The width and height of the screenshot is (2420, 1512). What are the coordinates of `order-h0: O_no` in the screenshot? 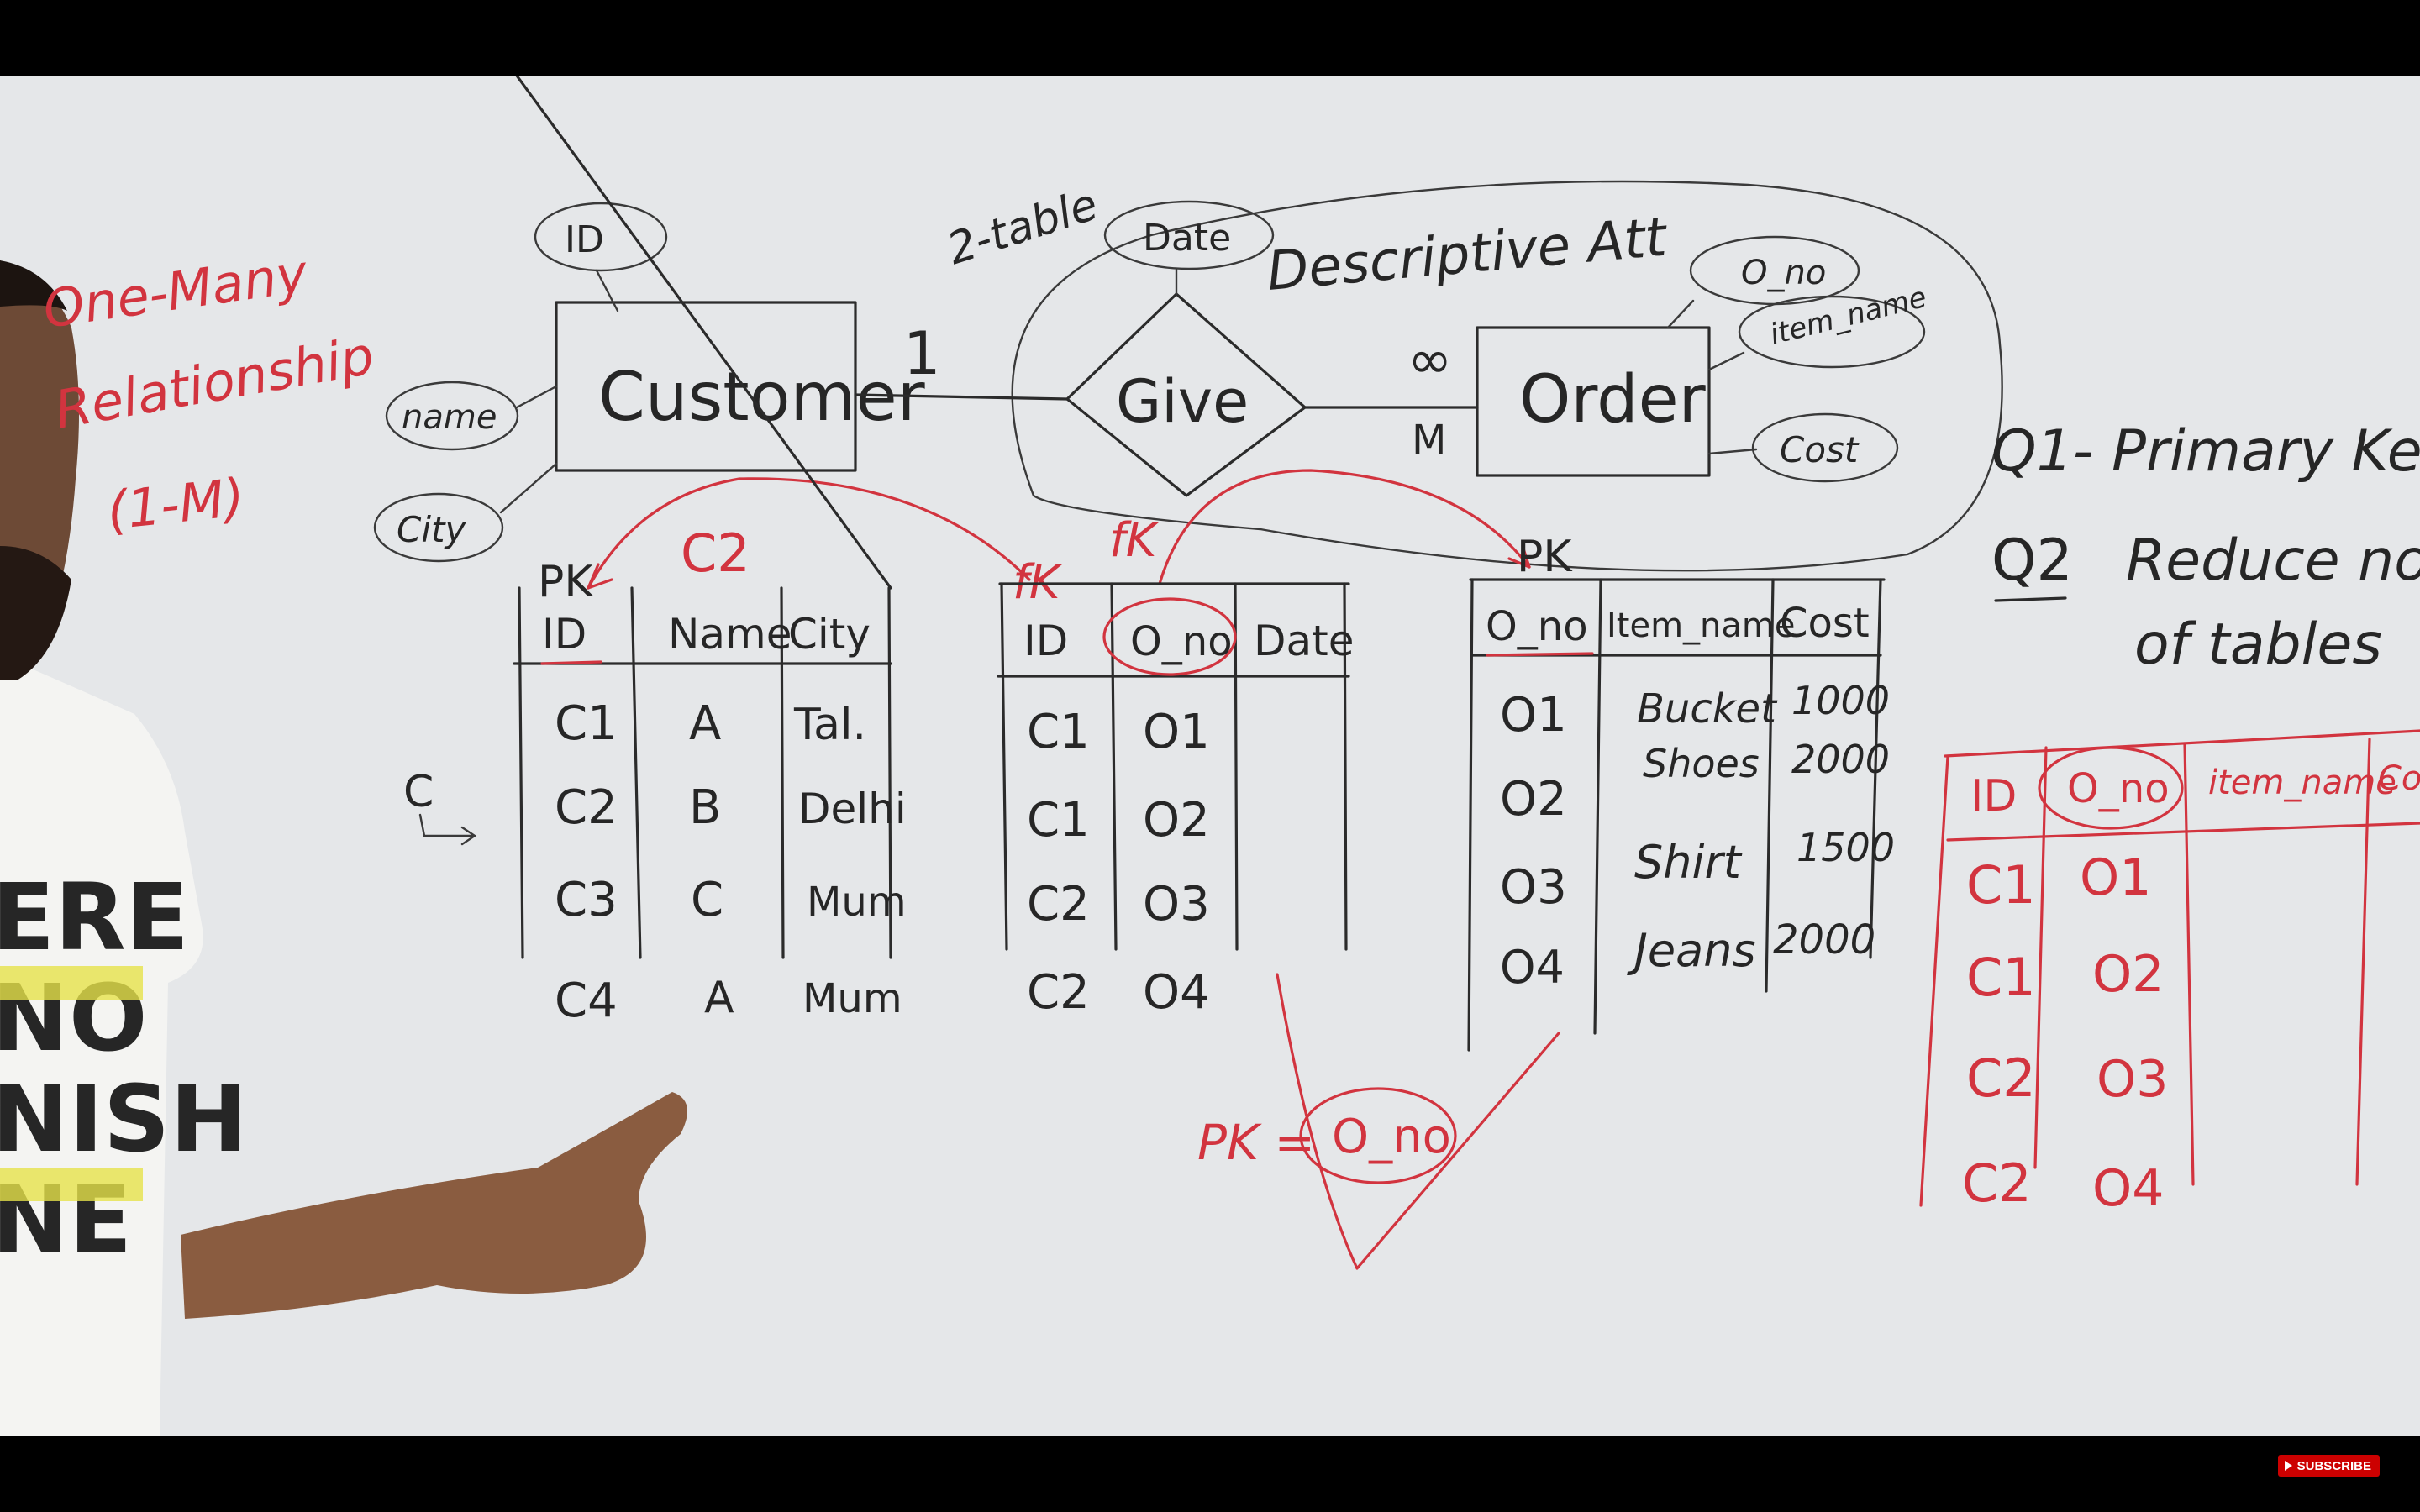 It's located at (1537, 626).